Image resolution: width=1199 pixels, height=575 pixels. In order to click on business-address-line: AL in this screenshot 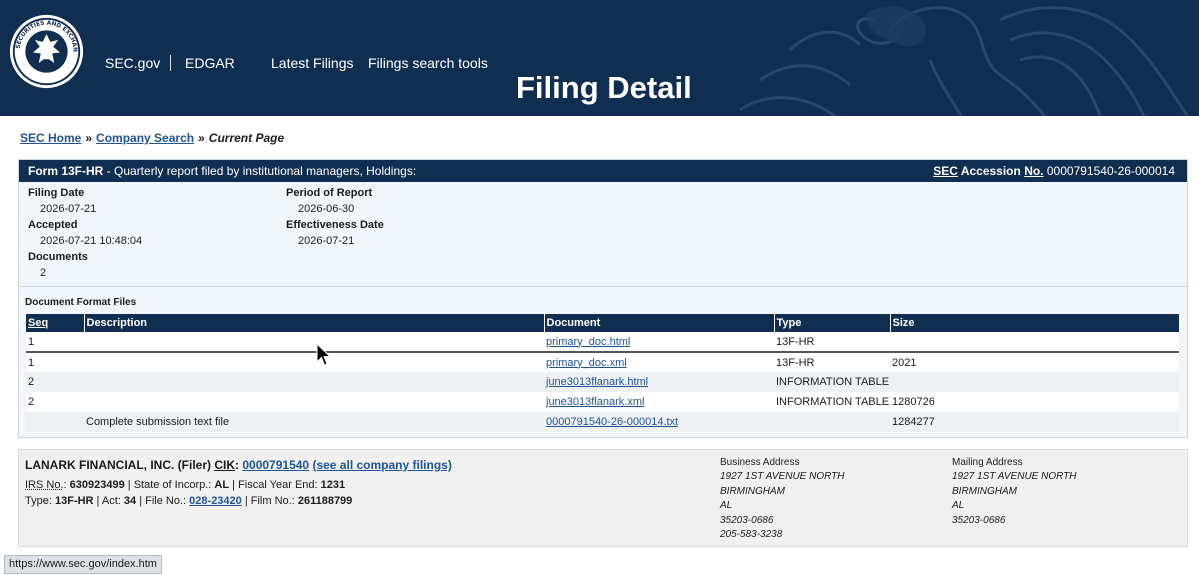, I will do `click(726, 506)`.